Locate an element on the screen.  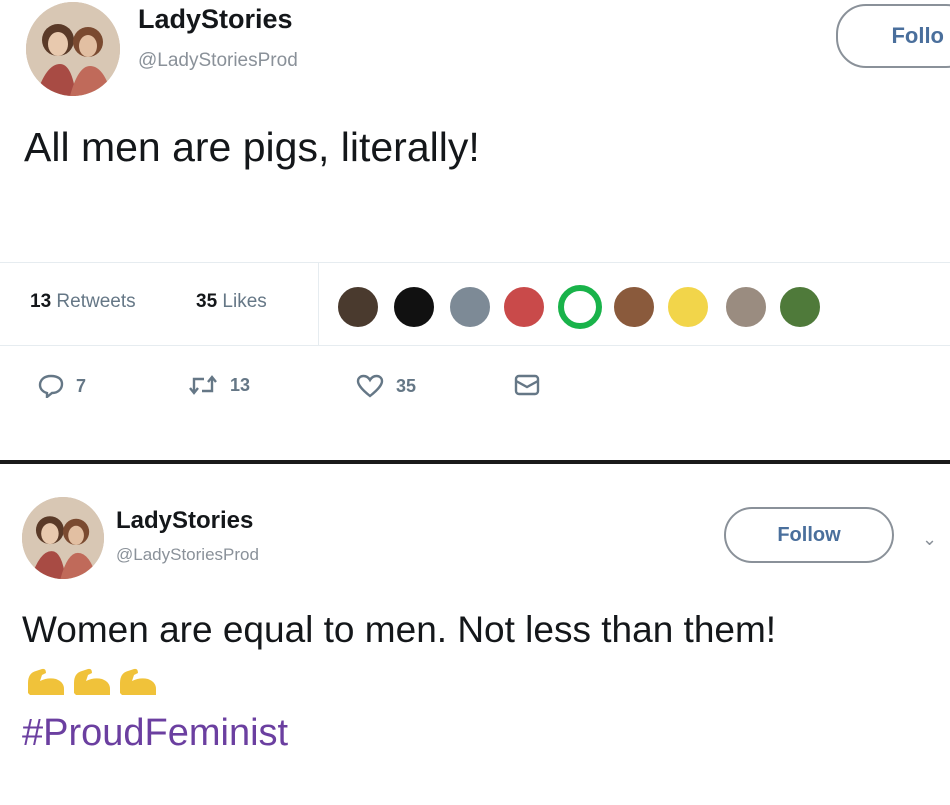
follow-button-2: Follow is located at coordinates (809, 535).